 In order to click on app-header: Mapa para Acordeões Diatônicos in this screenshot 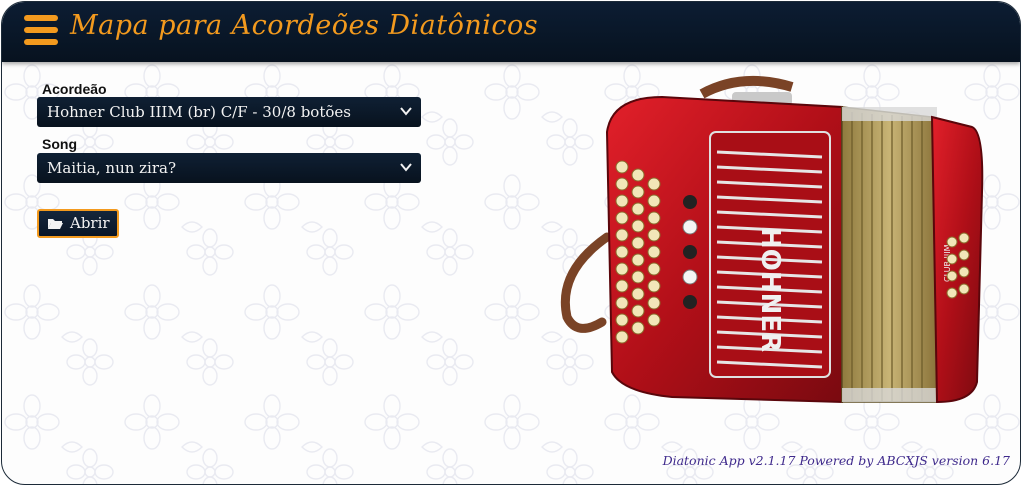, I will do `click(511, 32)`.